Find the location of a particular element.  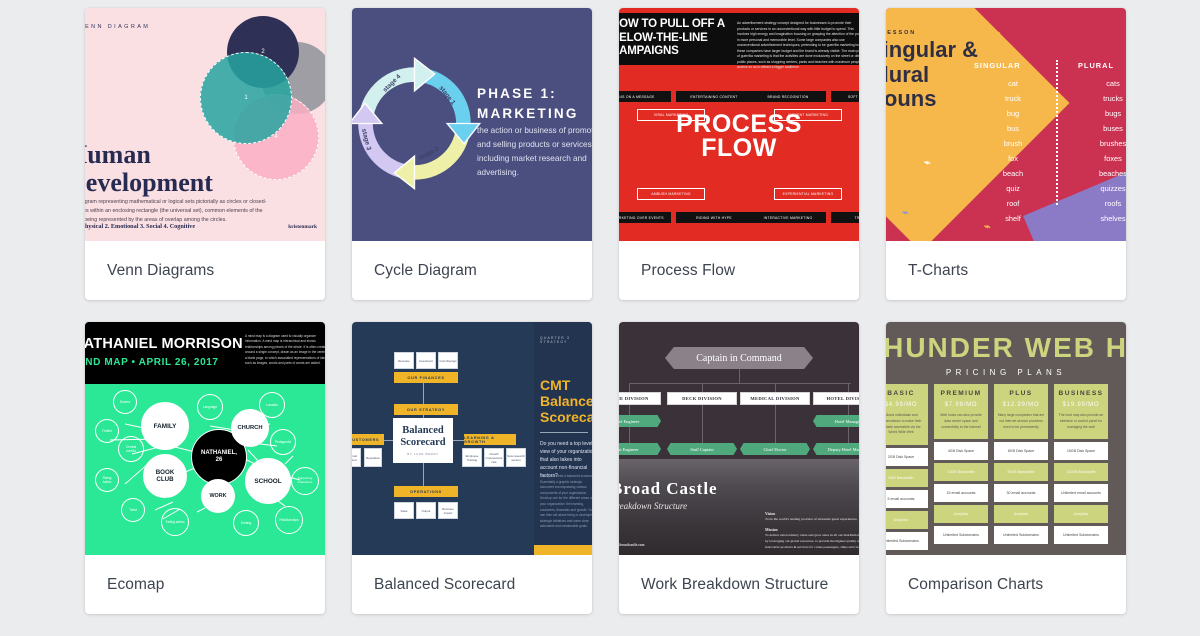

comparison-plan-price-3: $19.99/MO is located at coordinates (1081, 405).